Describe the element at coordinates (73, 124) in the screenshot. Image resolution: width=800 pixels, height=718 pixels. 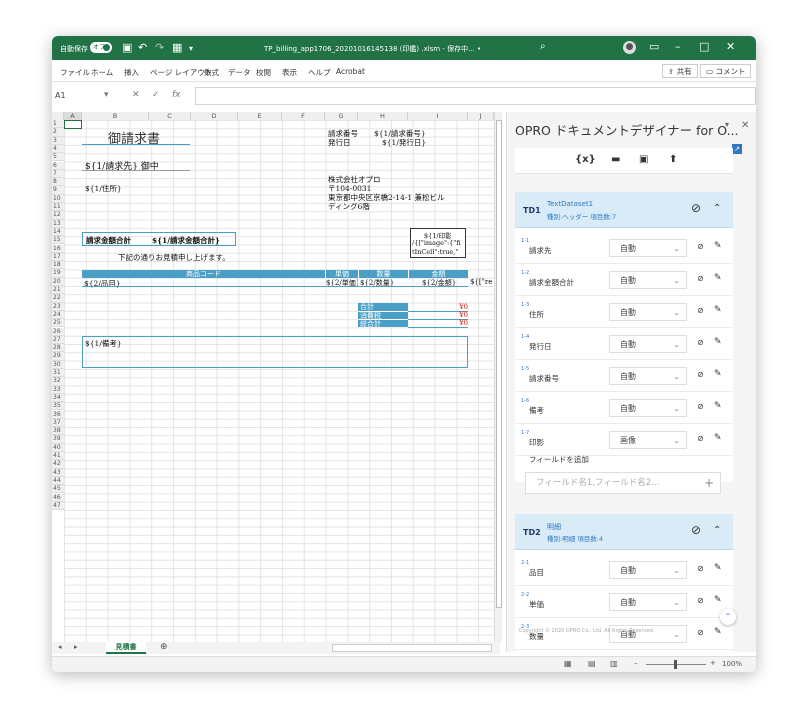
I see `active-cell` at that location.